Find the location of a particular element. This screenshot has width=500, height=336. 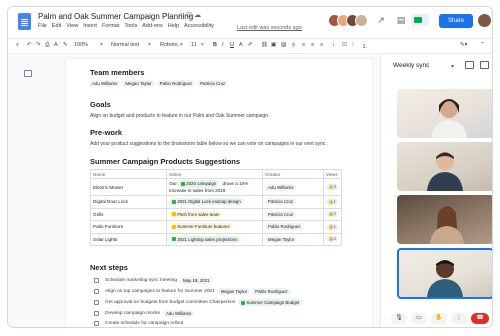

cell-name: Electric Mower is located at coordinates (128, 187).